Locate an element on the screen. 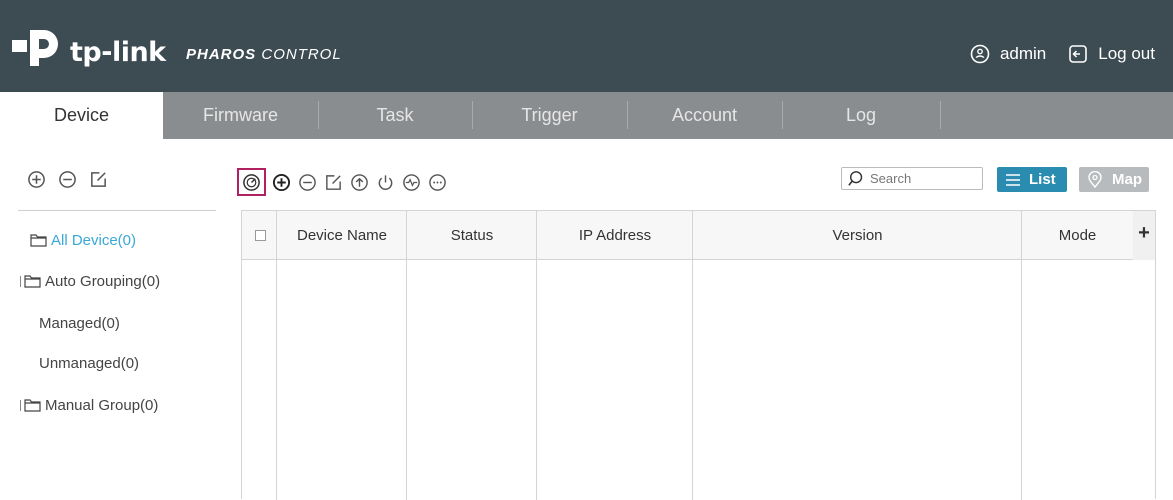 Image resolution: width=1173 pixels, height=500 pixels. column-header-device-name: Device Name is located at coordinates (342, 235).